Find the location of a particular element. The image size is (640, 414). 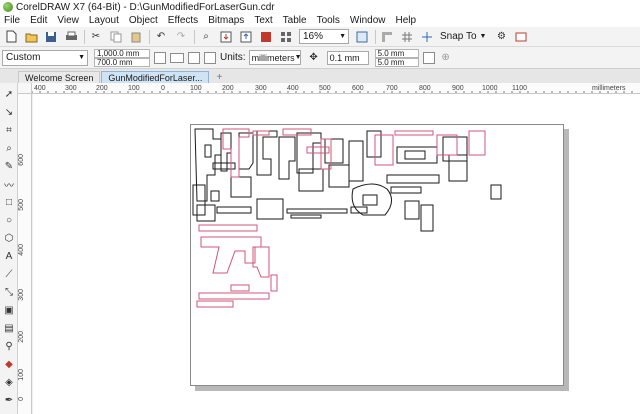

cut-icon: ✂ is located at coordinates (96, 37).